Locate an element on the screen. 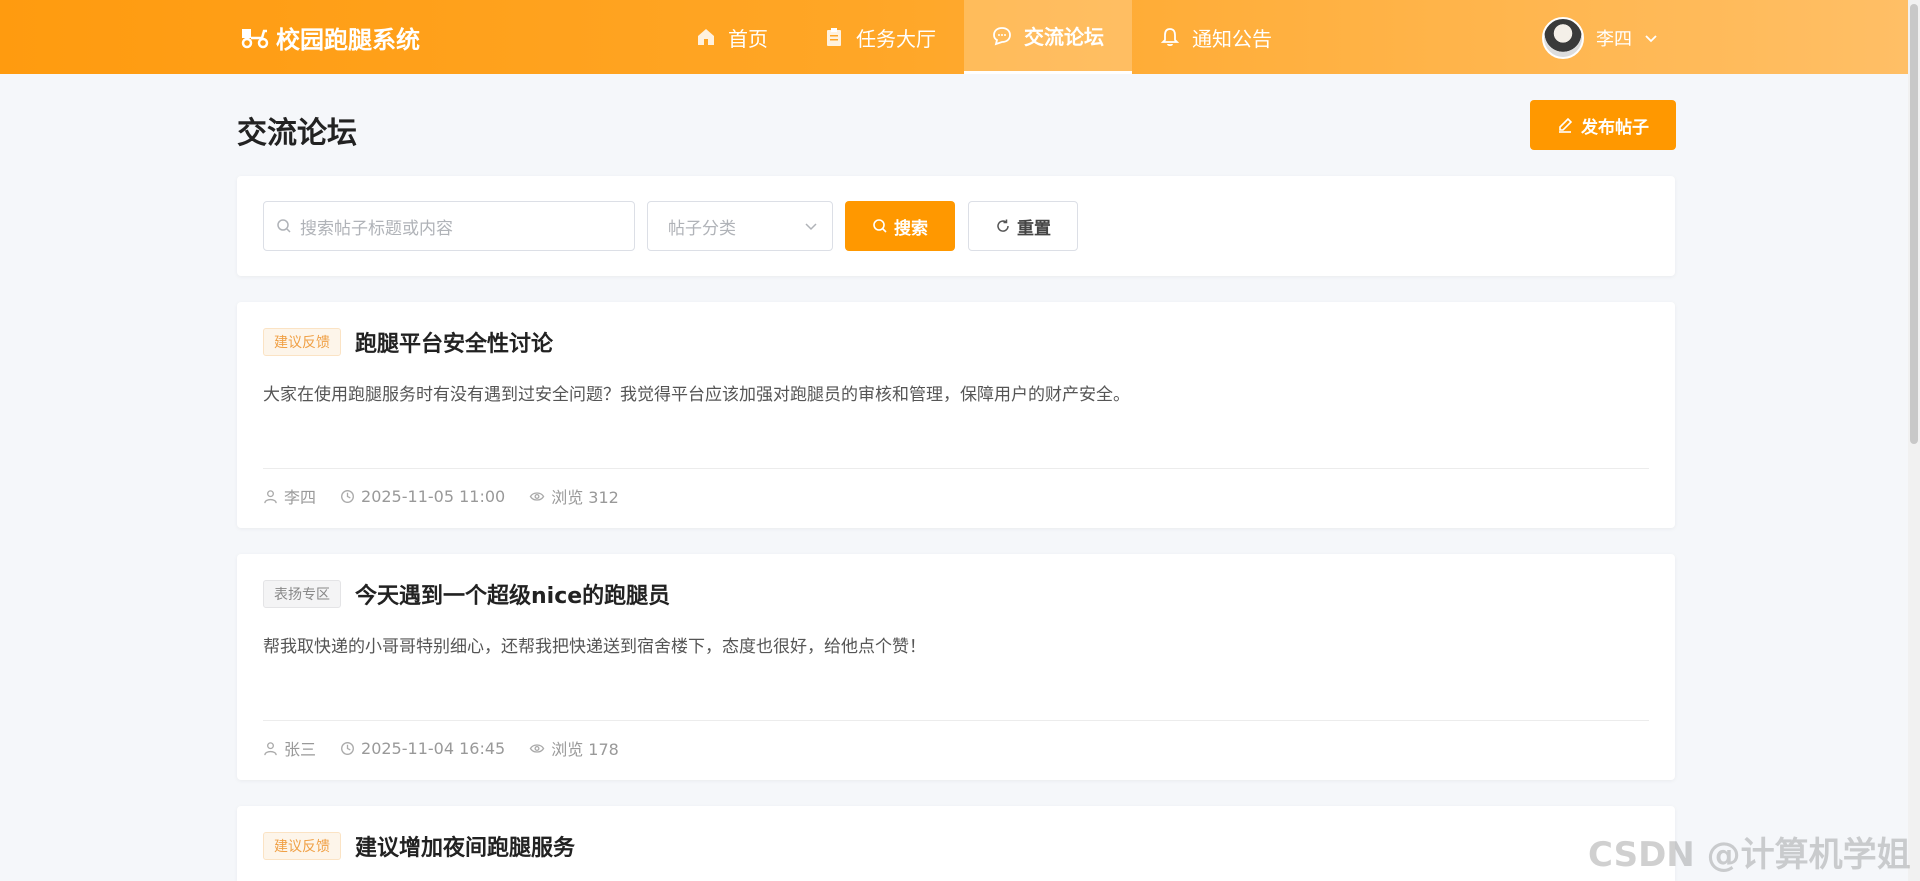  post-time: 2025-11-05 11:00 is located at coordinates (433, 496).